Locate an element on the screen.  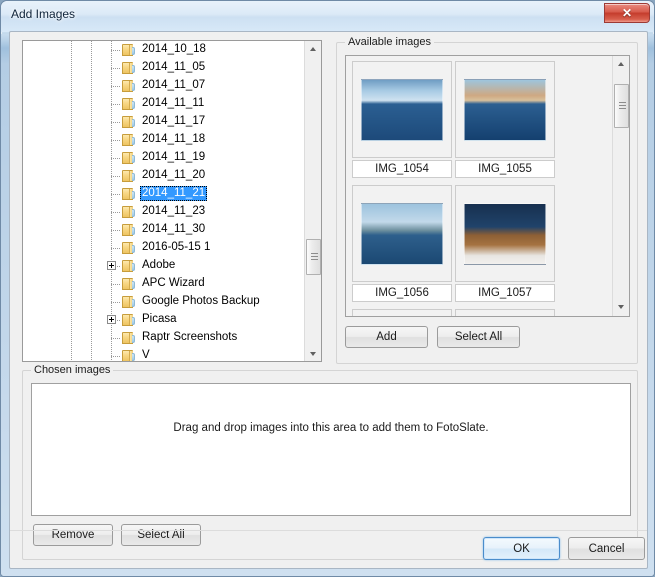
tree-item: 2014_11_05 is located at coordinates (164, 68).